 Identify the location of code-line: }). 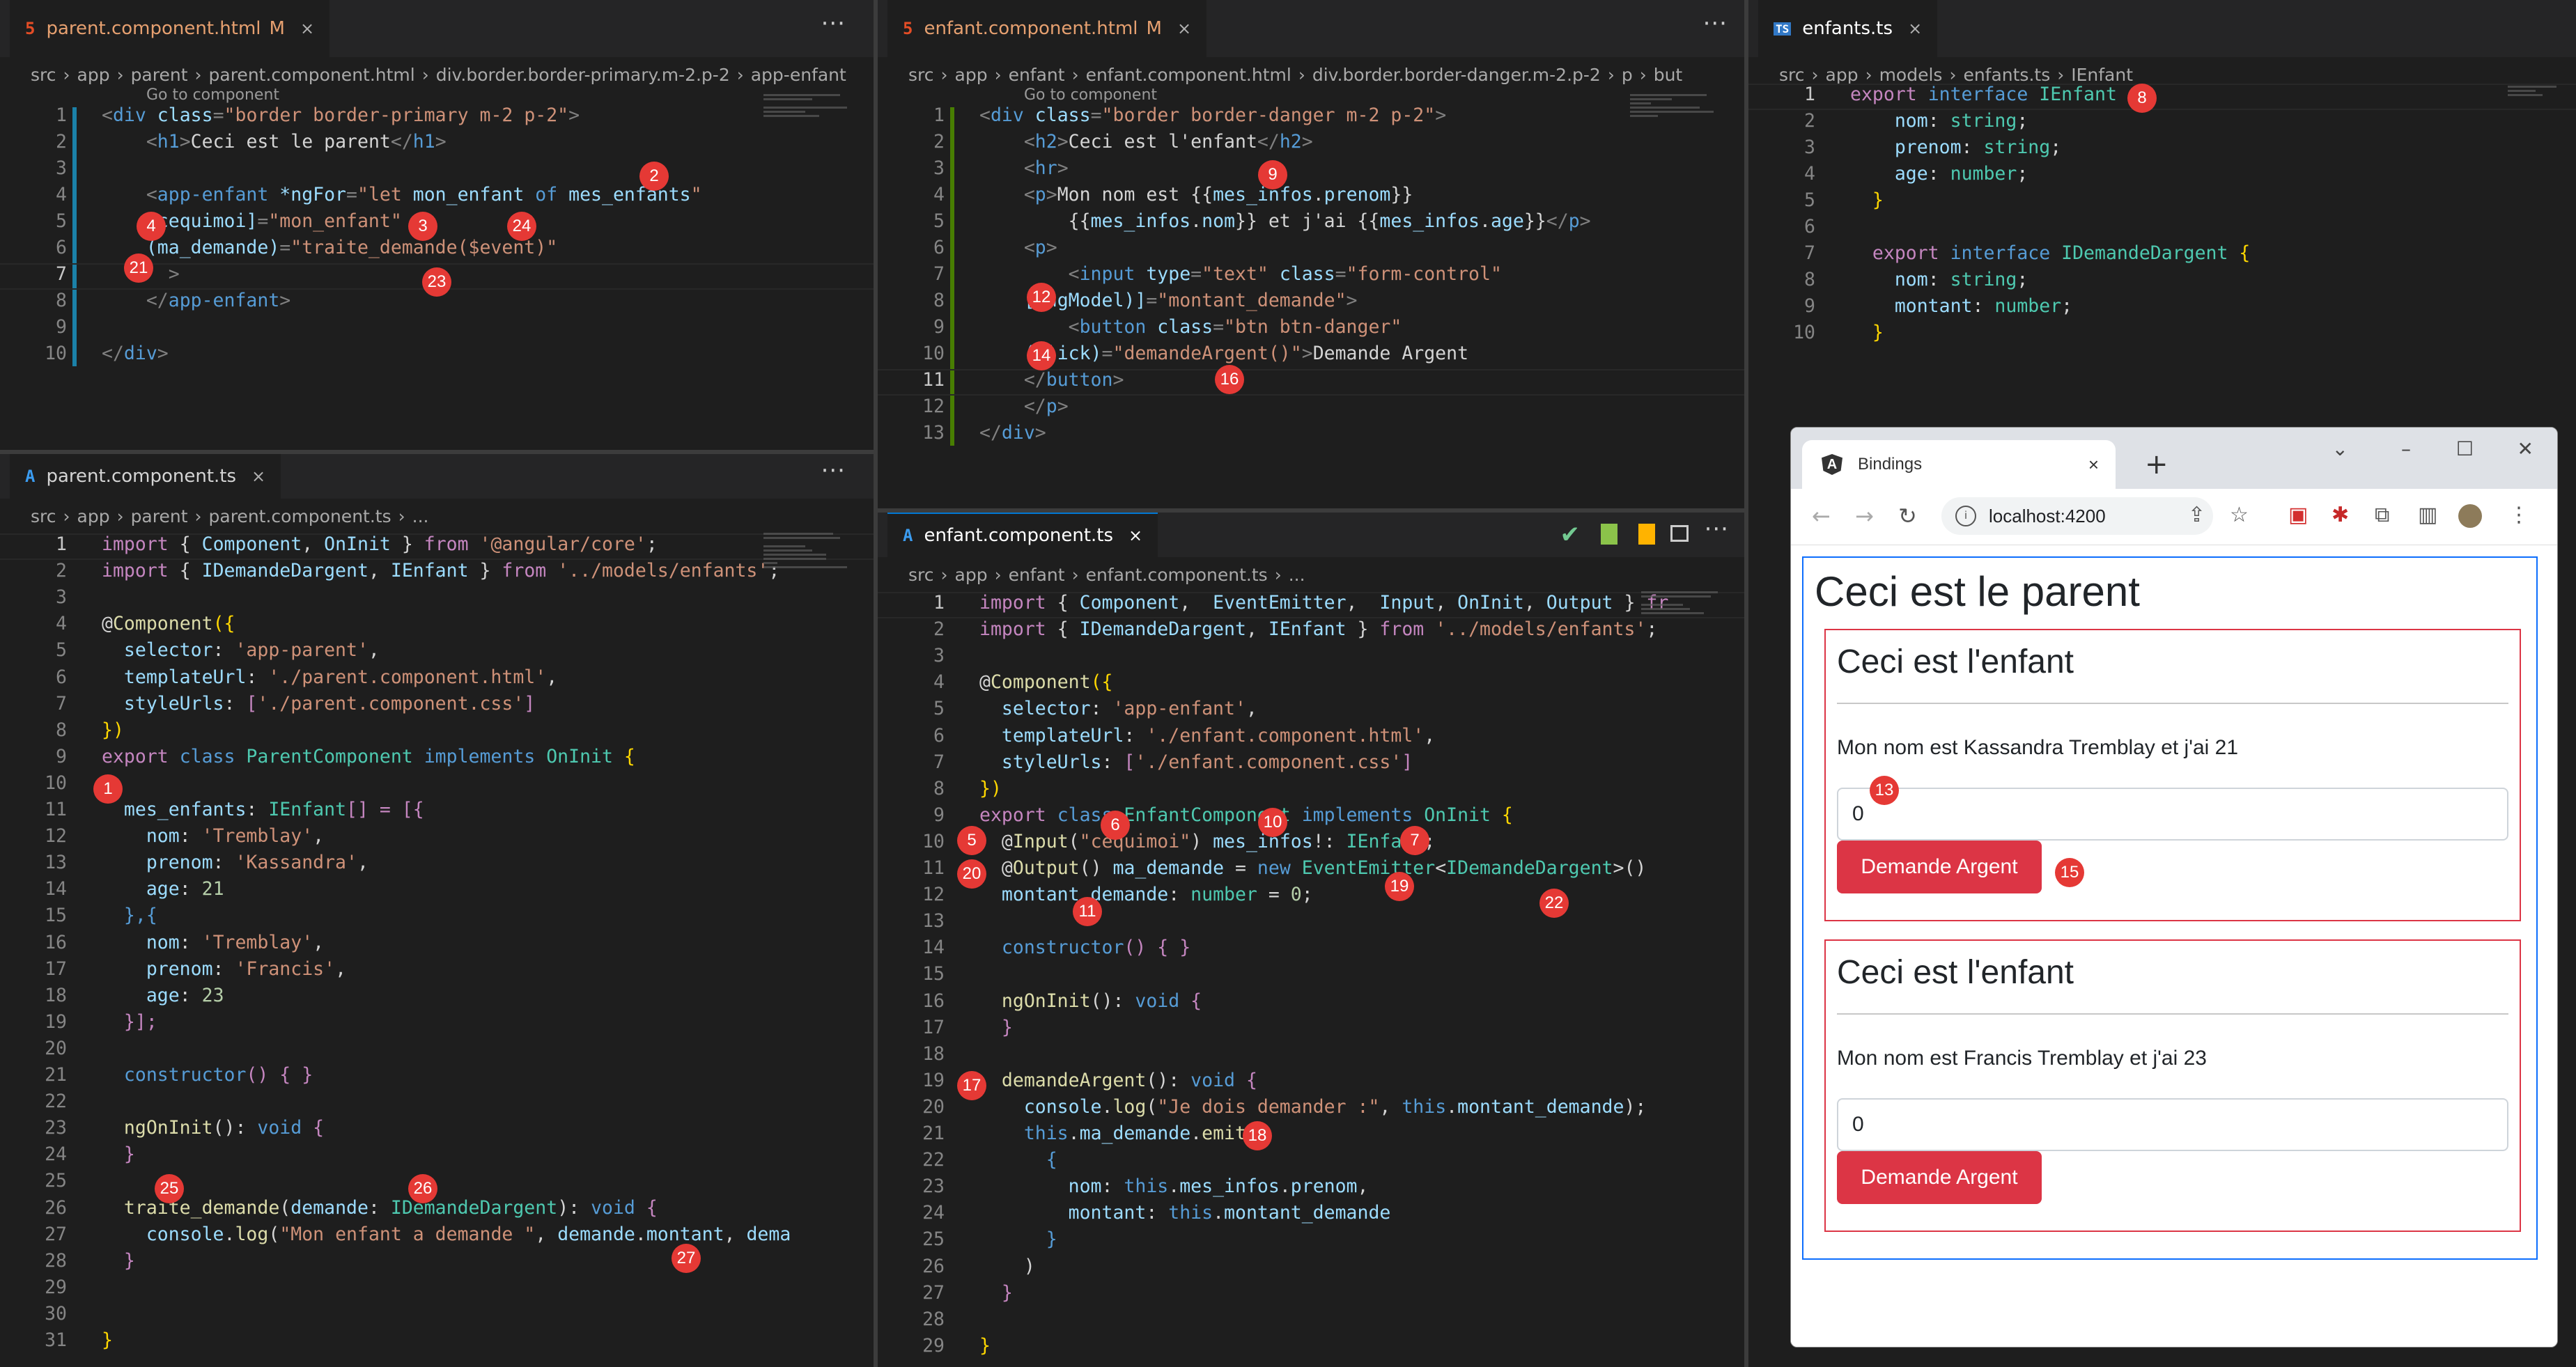
(990, 788).